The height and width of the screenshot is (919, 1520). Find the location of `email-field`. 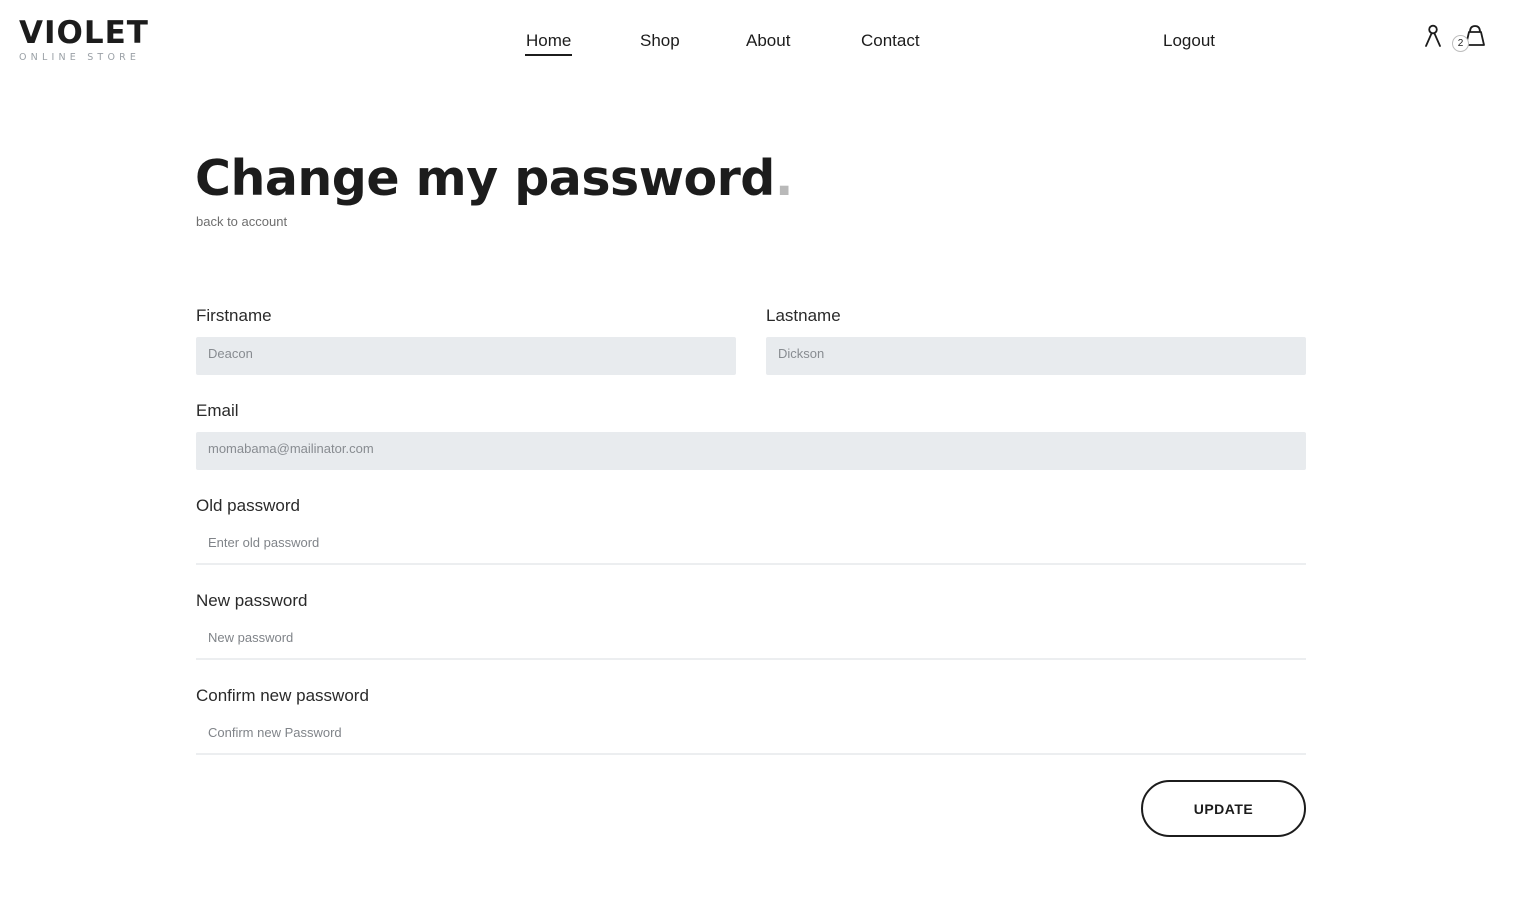

email-field is located at coordinates (751, 451).